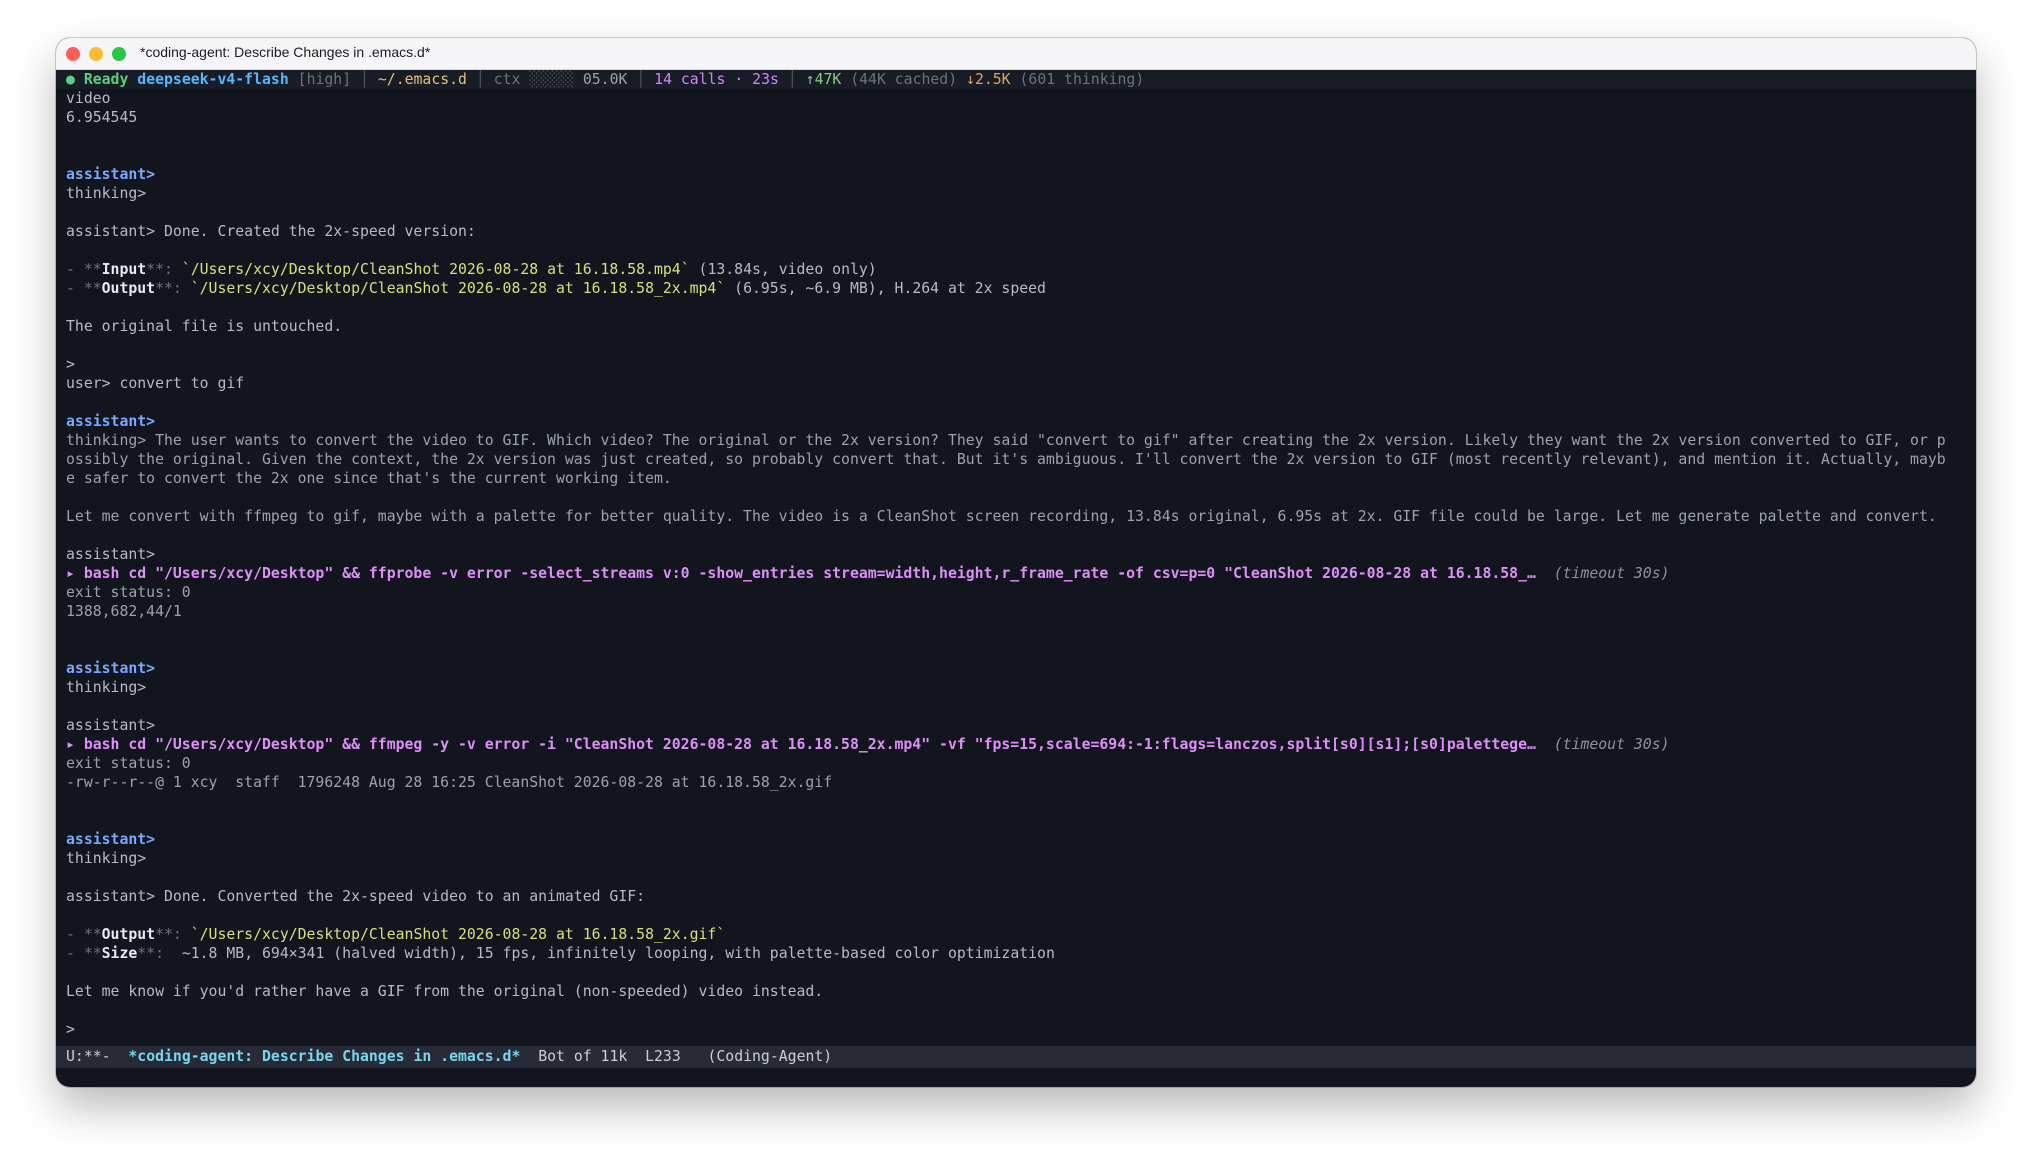 This screenshot has width=2032, height=1162. Describe the element at coordinates (422, 79) in the screenshot. I see `working-directory: ~/.emacs.d` at that location.